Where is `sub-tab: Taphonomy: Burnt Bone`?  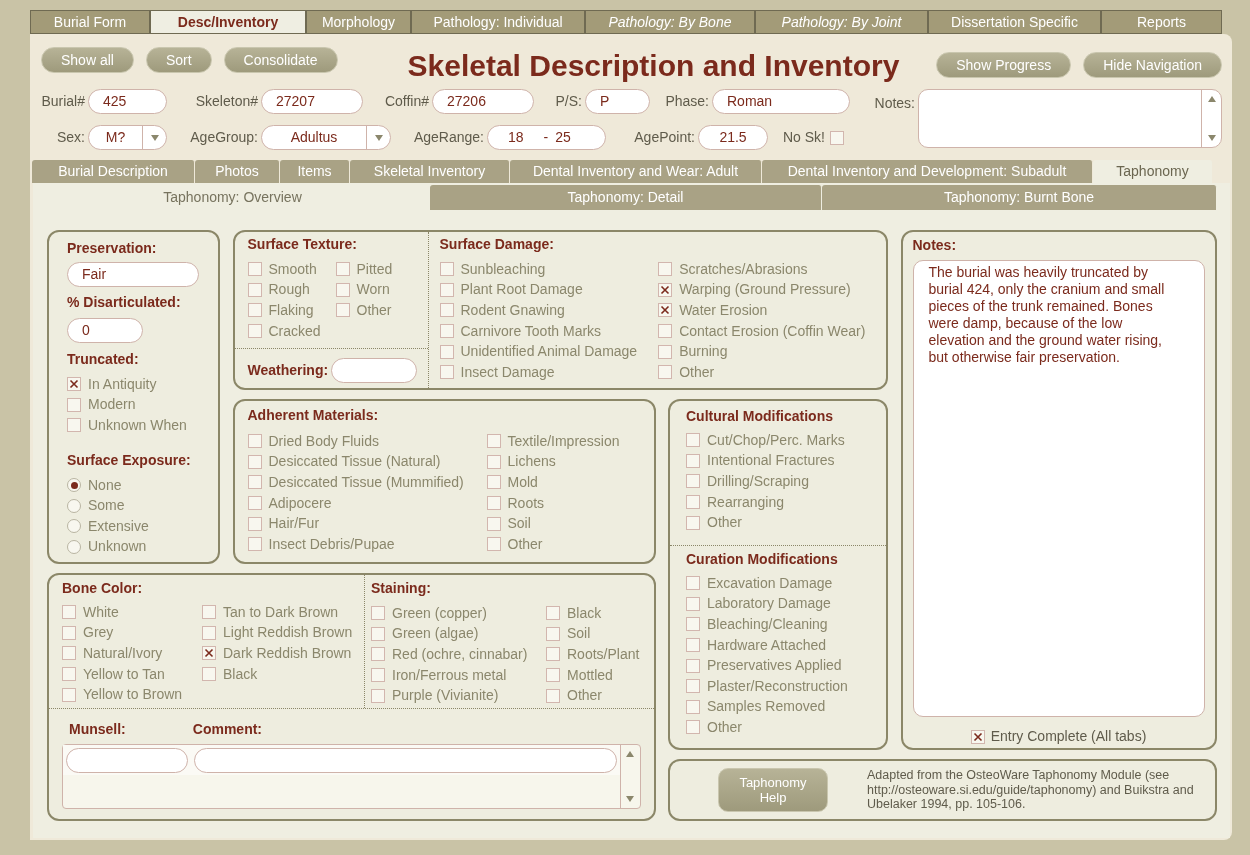 sub-tab: Taphonomy: Burnt Bone is located at coordinates (1019, 197).